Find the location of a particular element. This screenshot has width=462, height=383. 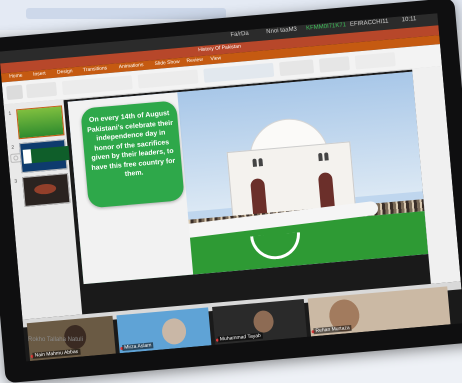

participant-name: Rehan Murtaza is located at coordinates (332, 329).